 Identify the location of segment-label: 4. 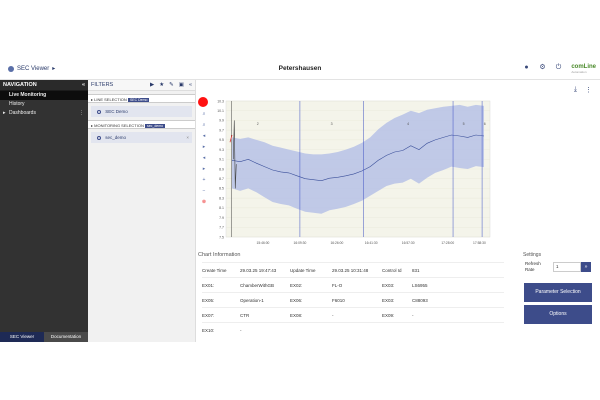
(408, 124).